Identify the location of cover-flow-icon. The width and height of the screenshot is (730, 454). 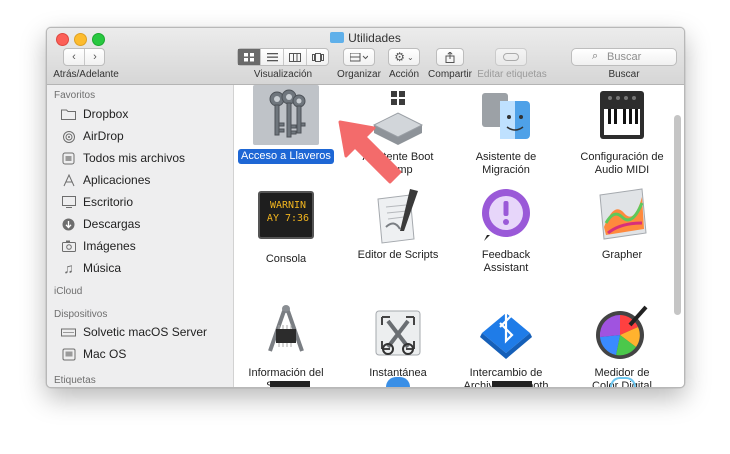
(318, 57).